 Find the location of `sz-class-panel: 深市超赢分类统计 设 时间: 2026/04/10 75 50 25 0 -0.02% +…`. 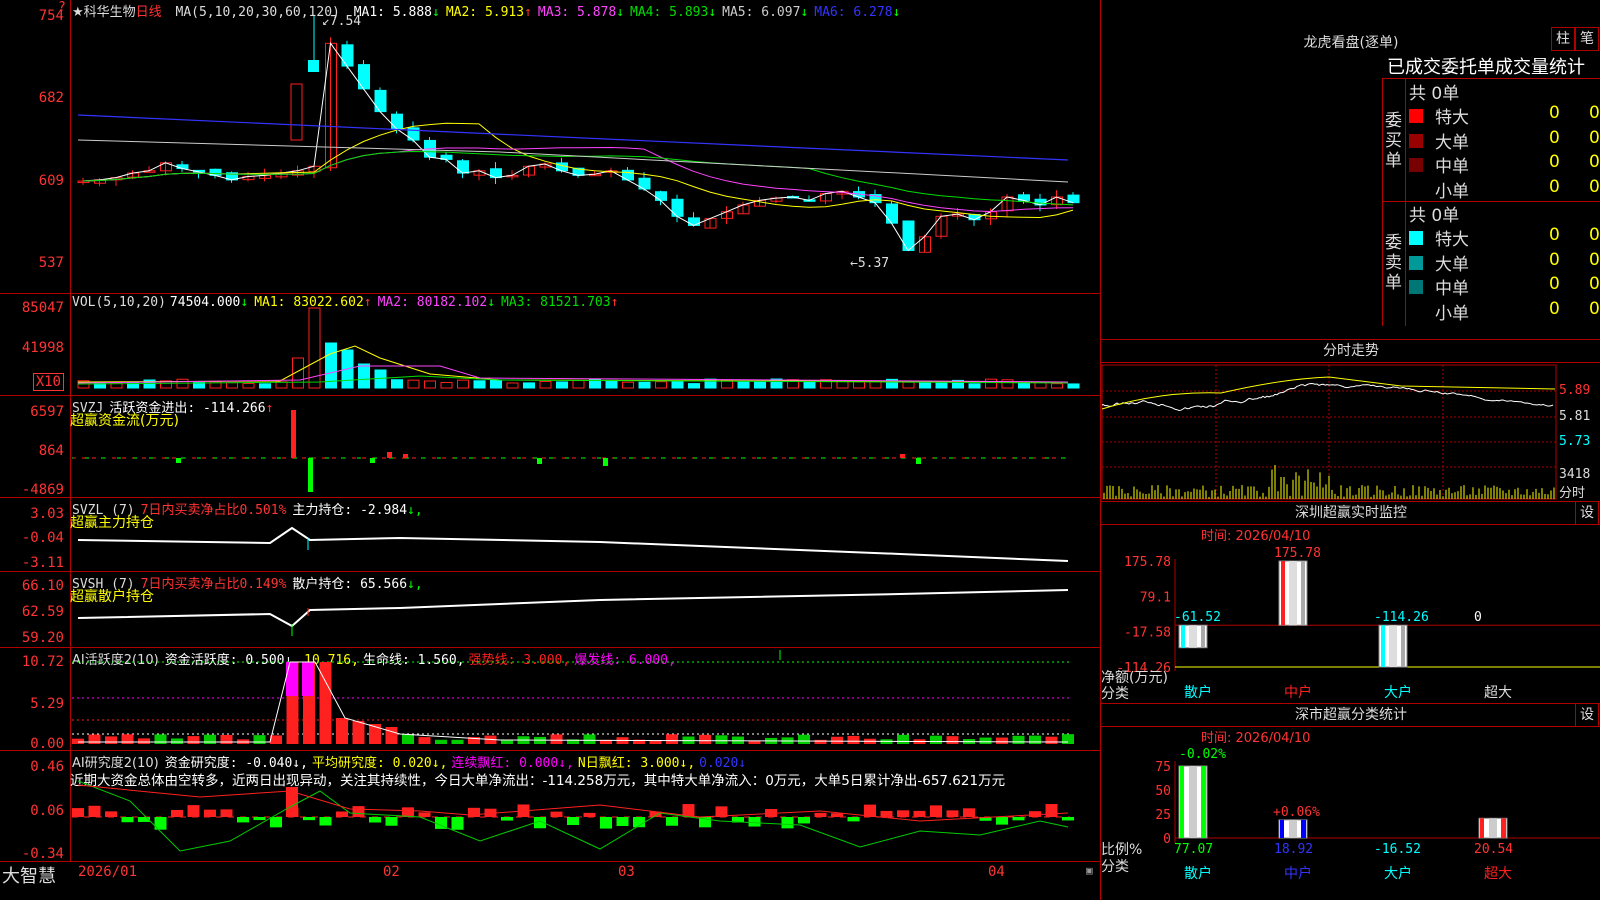

sz-class-panel: 深市超赢分类统计 设 时间: 2026/04/10 75 50 25 0 -0.02% +… is located at coordinates (1350, 801).